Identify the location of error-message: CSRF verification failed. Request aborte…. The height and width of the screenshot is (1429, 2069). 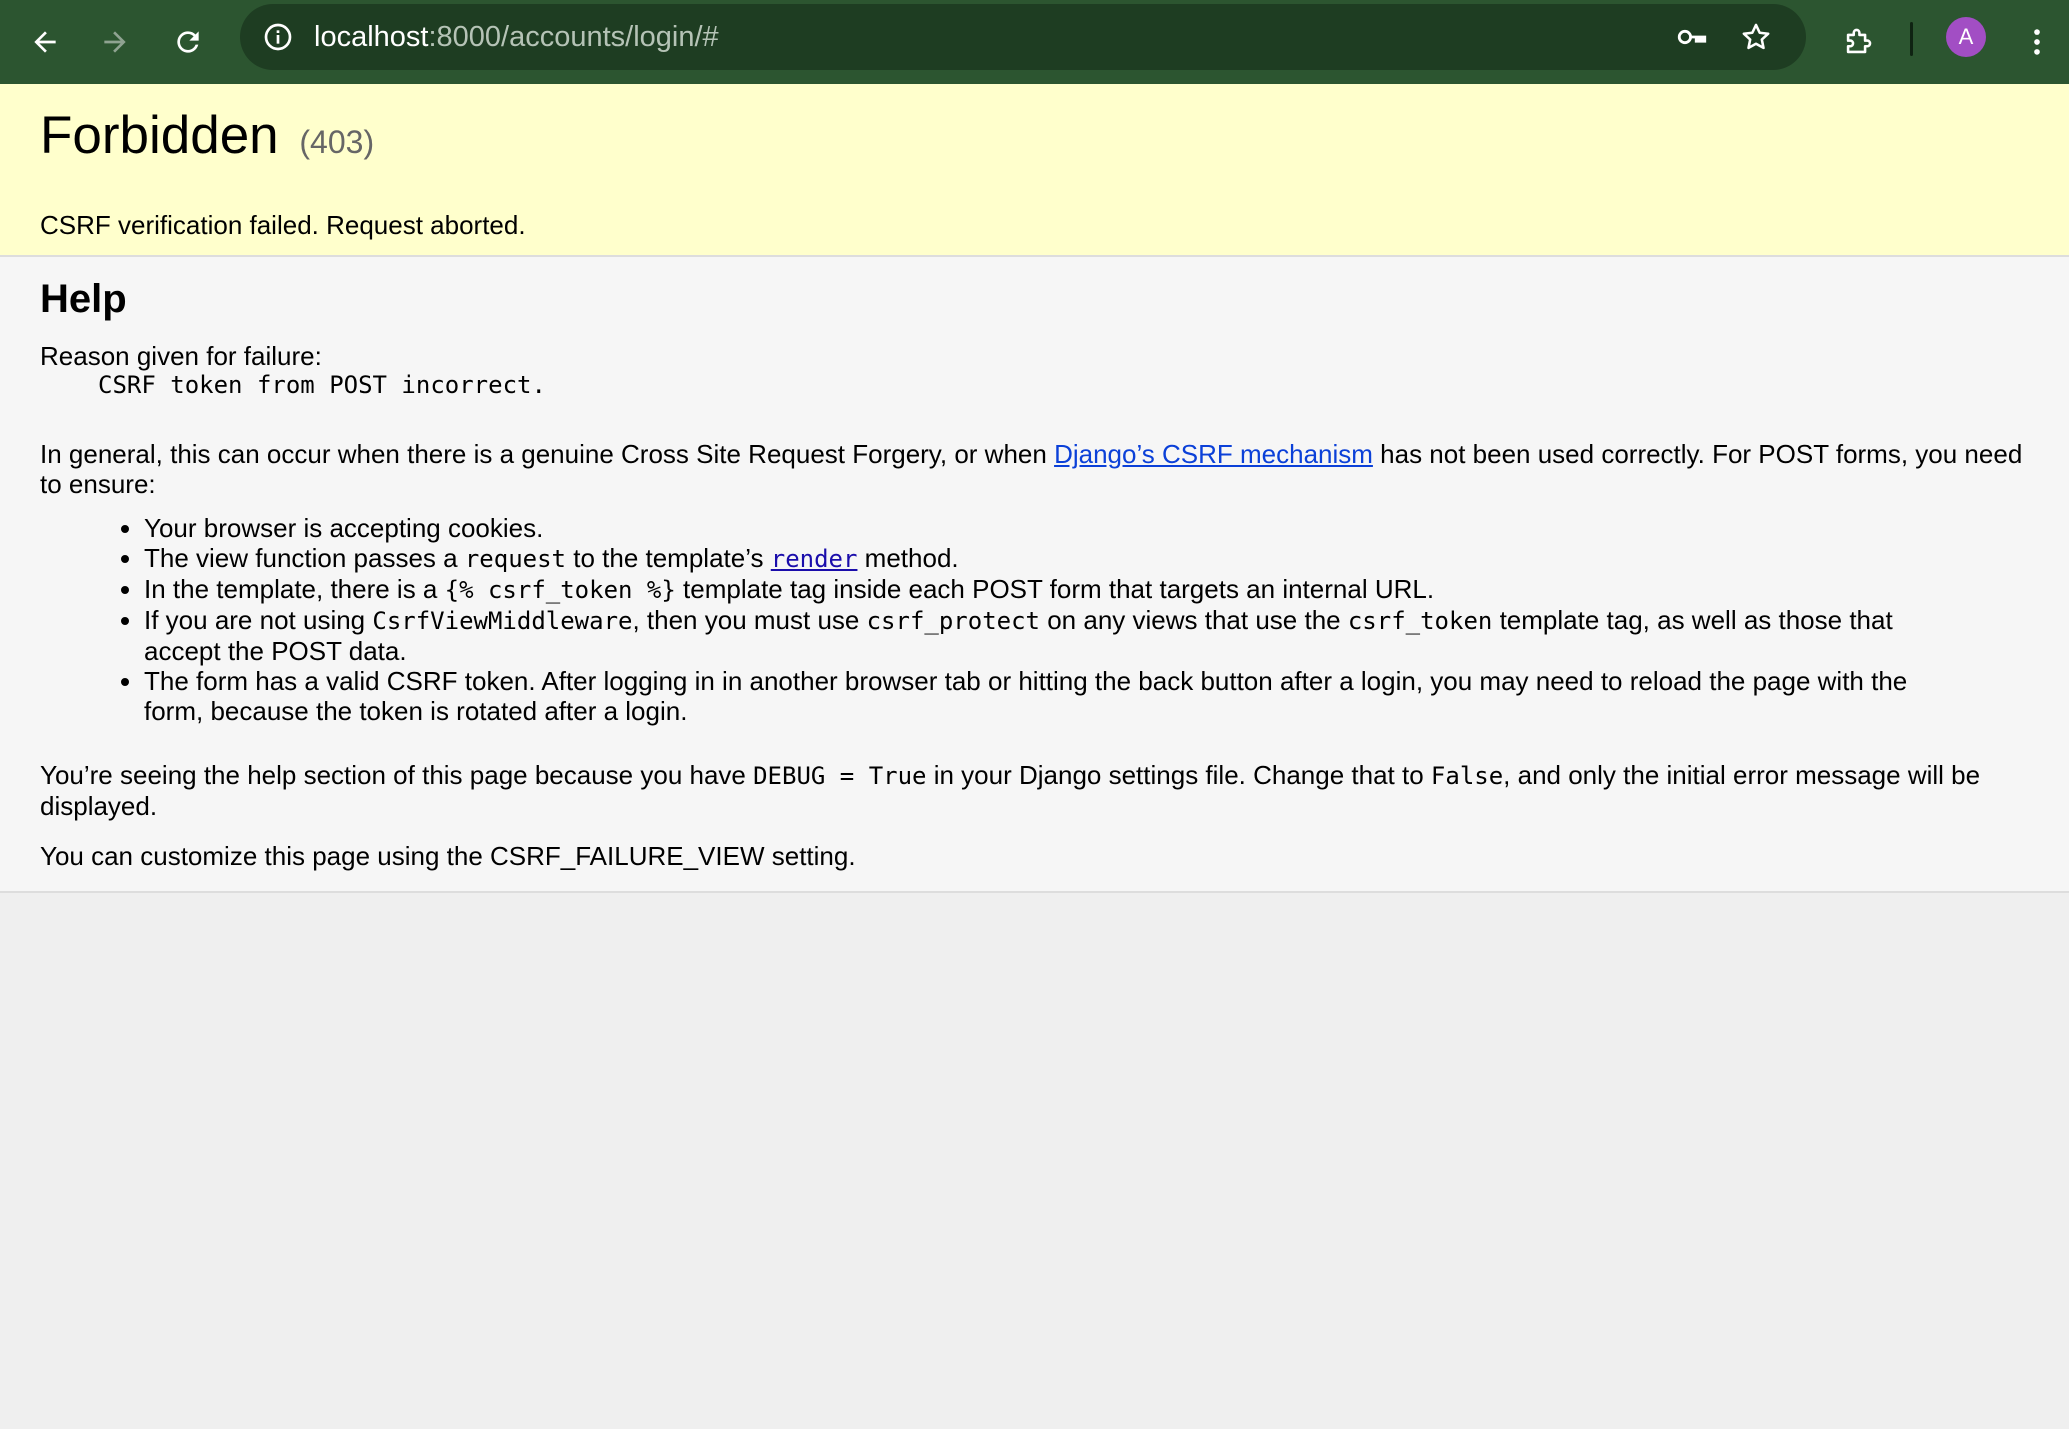
(283, 225).